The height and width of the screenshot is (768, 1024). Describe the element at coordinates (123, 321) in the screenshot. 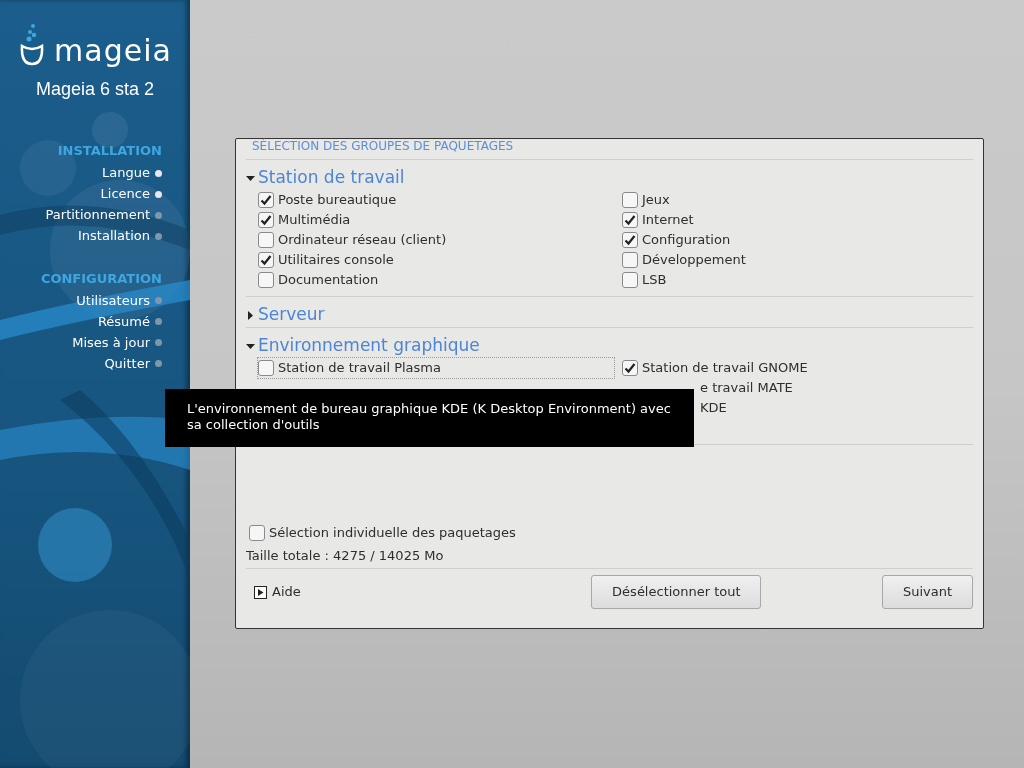

I see `step-label: Résumé` at that location.